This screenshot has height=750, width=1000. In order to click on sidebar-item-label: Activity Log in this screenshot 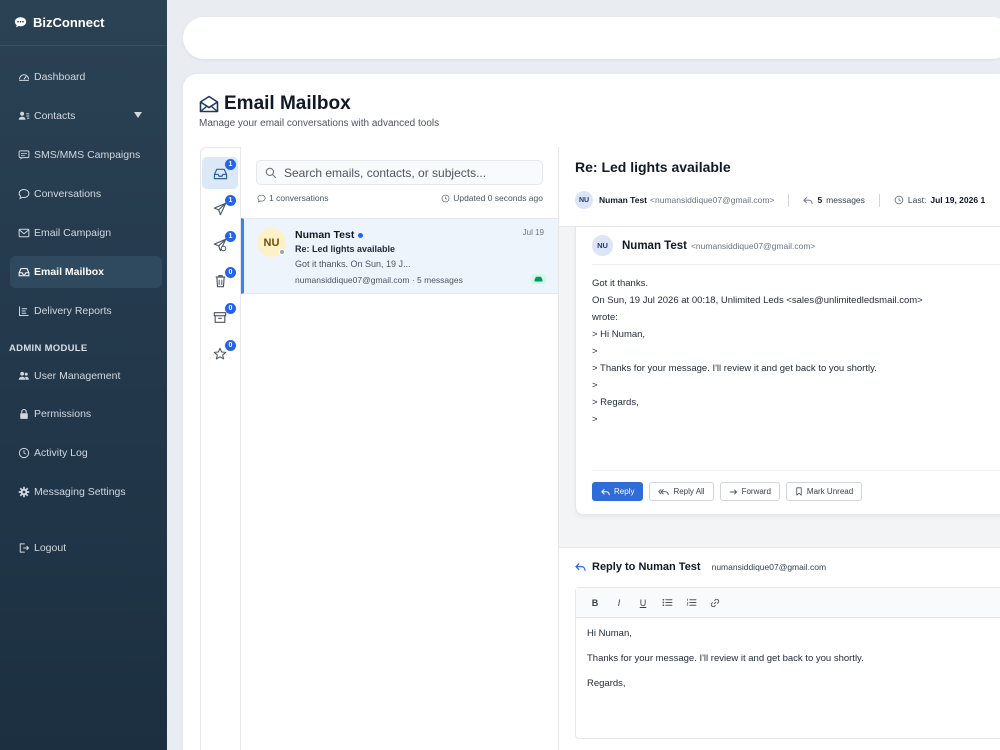, I will do `click(61, 453)`.